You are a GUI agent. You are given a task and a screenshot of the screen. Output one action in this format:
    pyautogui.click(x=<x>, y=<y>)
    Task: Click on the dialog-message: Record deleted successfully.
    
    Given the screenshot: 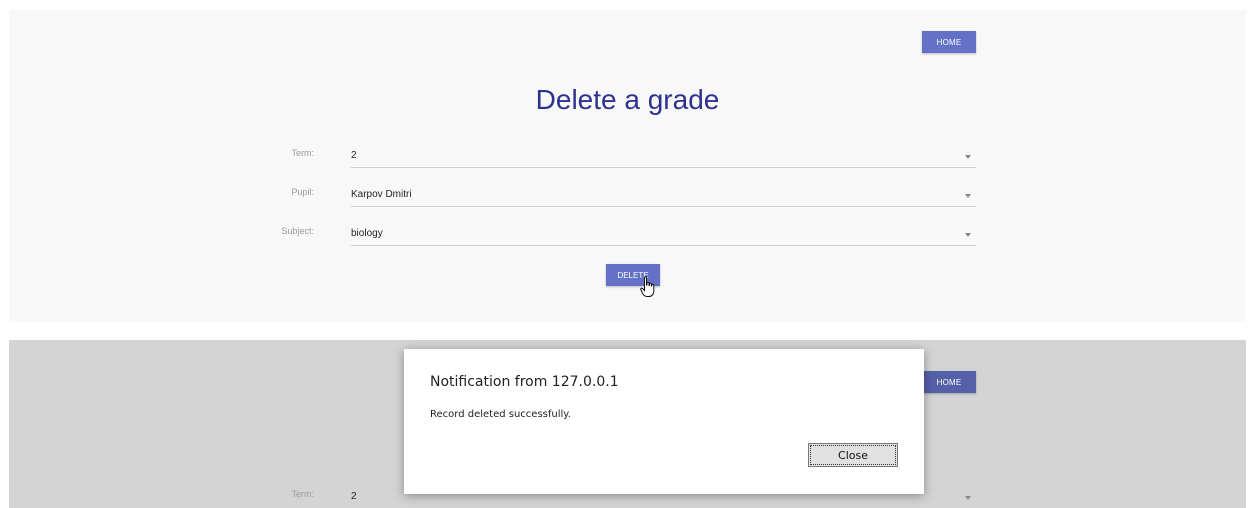 What is the action you would take?
    pyautogui.click(x=500, y=414)
    